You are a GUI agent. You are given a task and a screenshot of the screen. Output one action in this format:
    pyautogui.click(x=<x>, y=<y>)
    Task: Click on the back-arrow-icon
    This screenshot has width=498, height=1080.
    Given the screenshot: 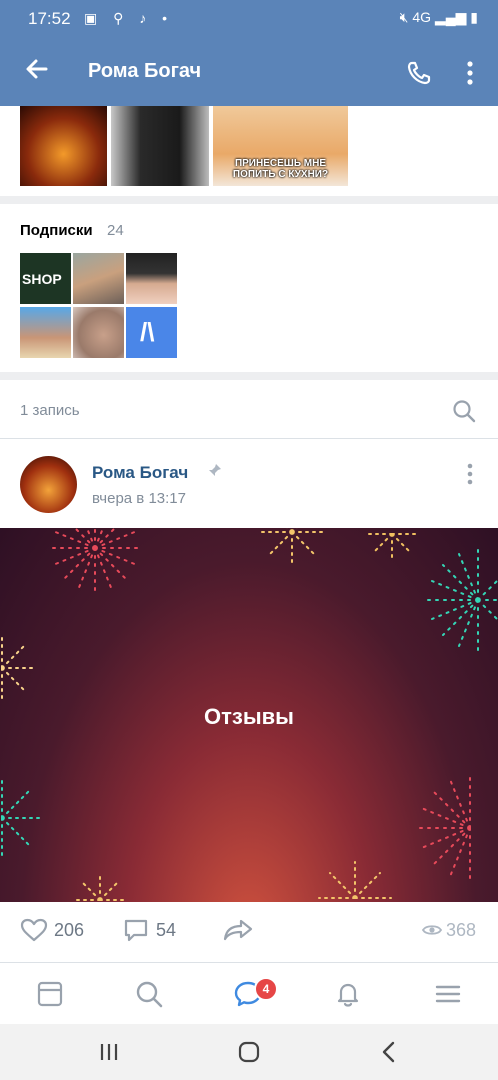 What is the action you would take?
    pyautogui.click(x=37, y=69)
    